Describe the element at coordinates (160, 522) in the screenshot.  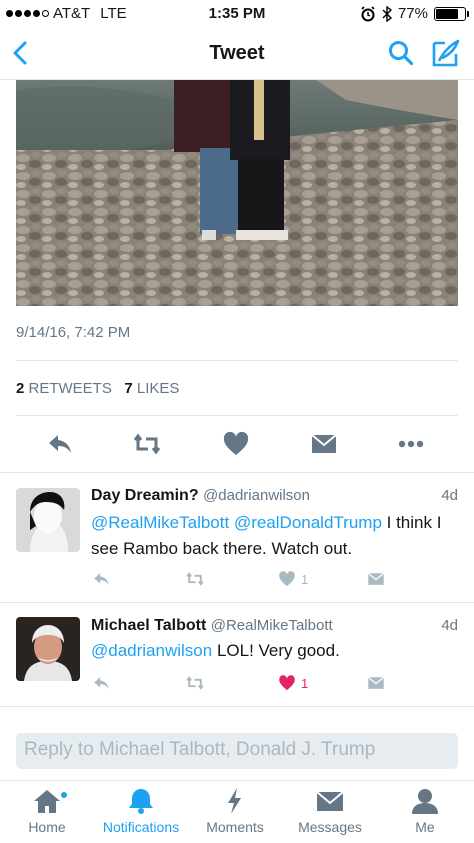
I see `mention-link: @RealMikeTalbott` at that location.